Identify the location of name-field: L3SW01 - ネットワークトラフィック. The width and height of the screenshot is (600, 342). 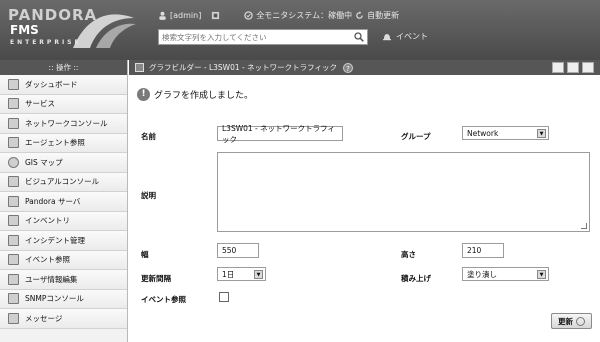
(280, 134).